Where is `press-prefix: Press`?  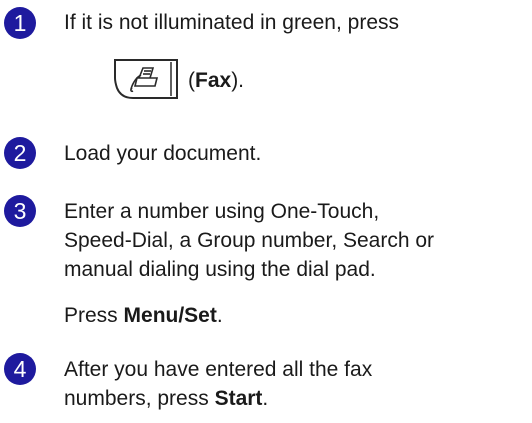 press-prefix: Press is located at coordinates (94, 315).